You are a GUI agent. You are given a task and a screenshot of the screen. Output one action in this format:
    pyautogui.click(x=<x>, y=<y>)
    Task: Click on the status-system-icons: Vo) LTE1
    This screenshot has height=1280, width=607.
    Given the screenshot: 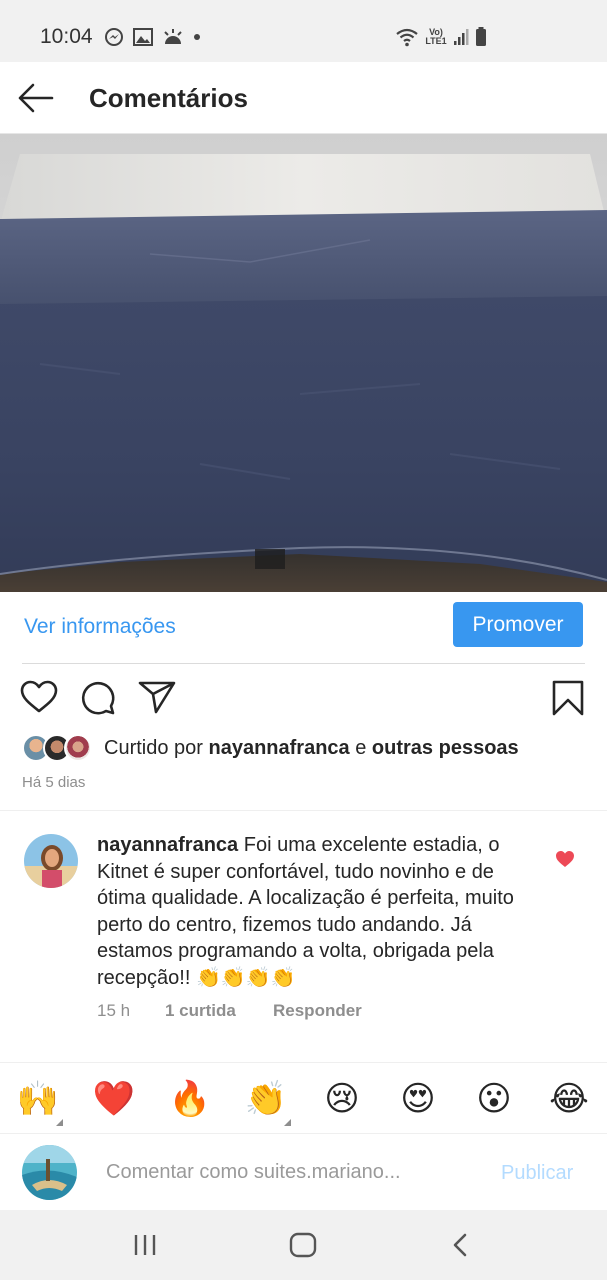 What is the action you would take?
    pyautogui.click(x=441, y=37)
    